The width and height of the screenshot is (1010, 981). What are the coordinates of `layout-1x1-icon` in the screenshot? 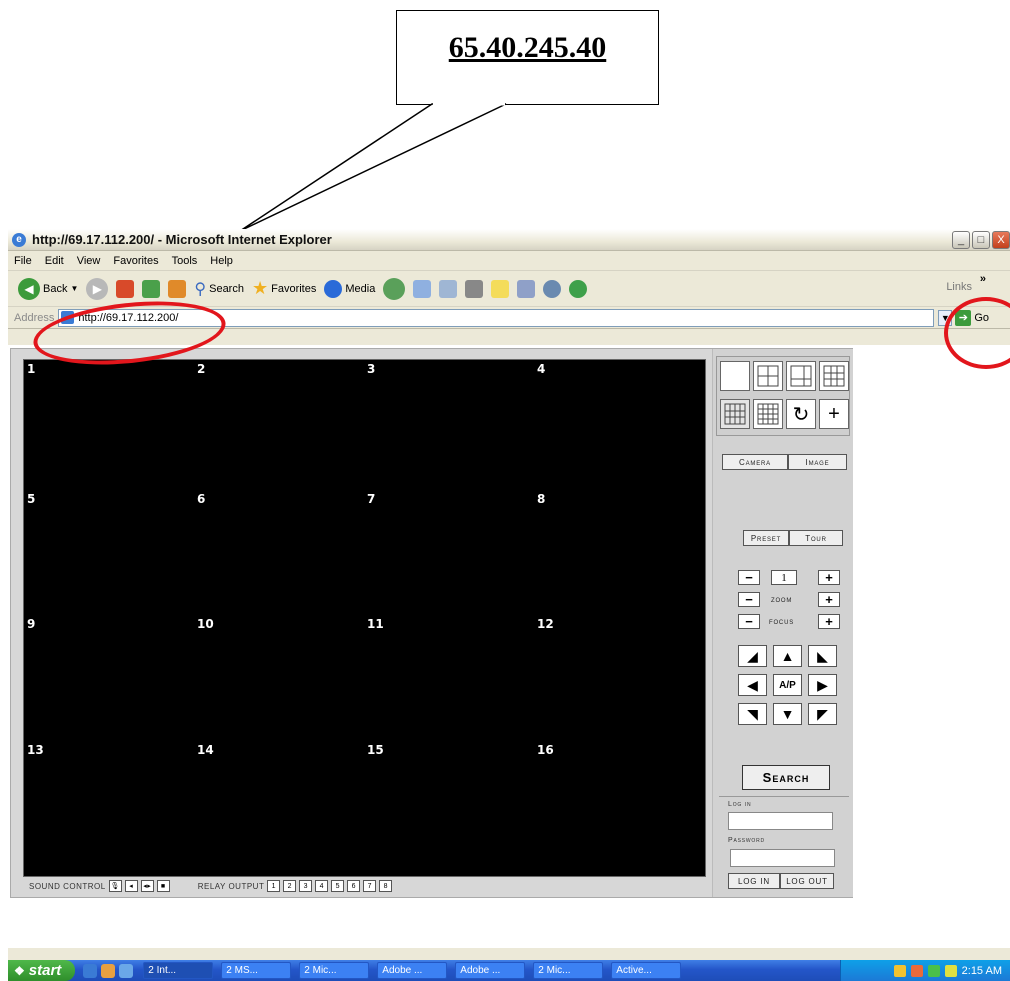 It's located at (735, 376).